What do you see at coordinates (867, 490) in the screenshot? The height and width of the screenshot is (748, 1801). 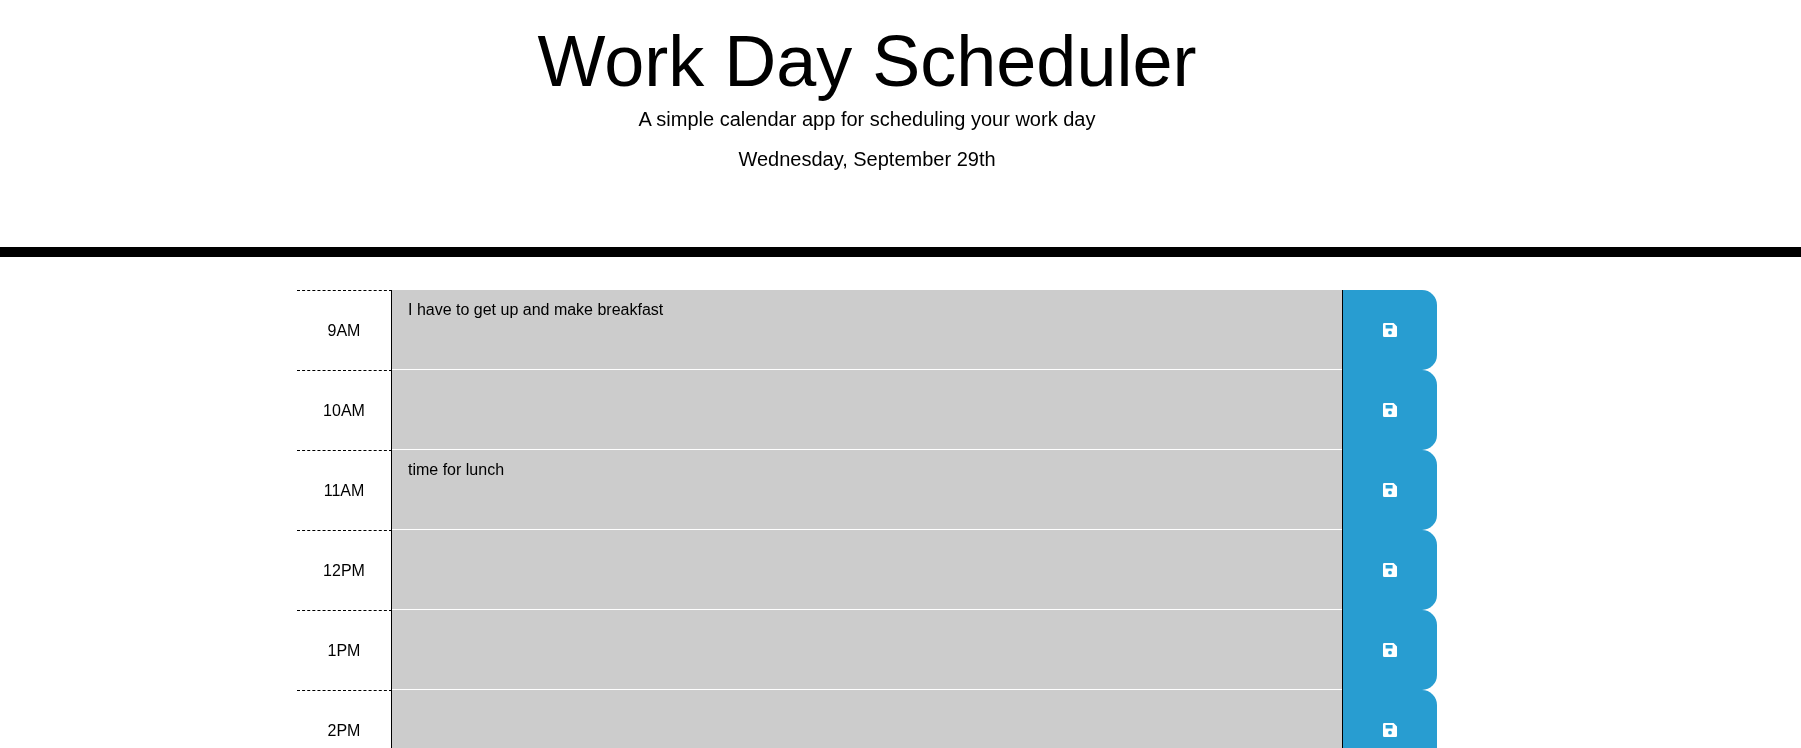 I see `task-textarea: time for lunch` at bounding box center [867, 490].